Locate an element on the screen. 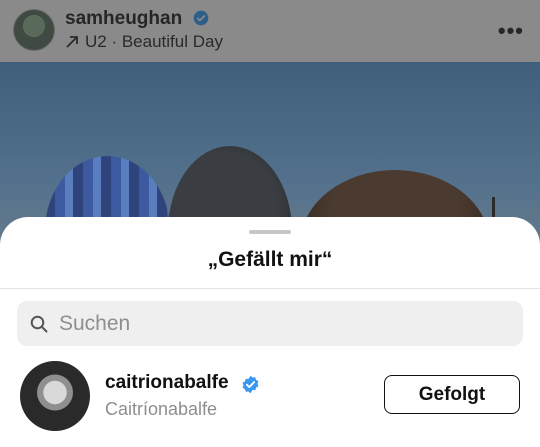  liker-username: caitrionabalfe is located at coordinates (167, 383).